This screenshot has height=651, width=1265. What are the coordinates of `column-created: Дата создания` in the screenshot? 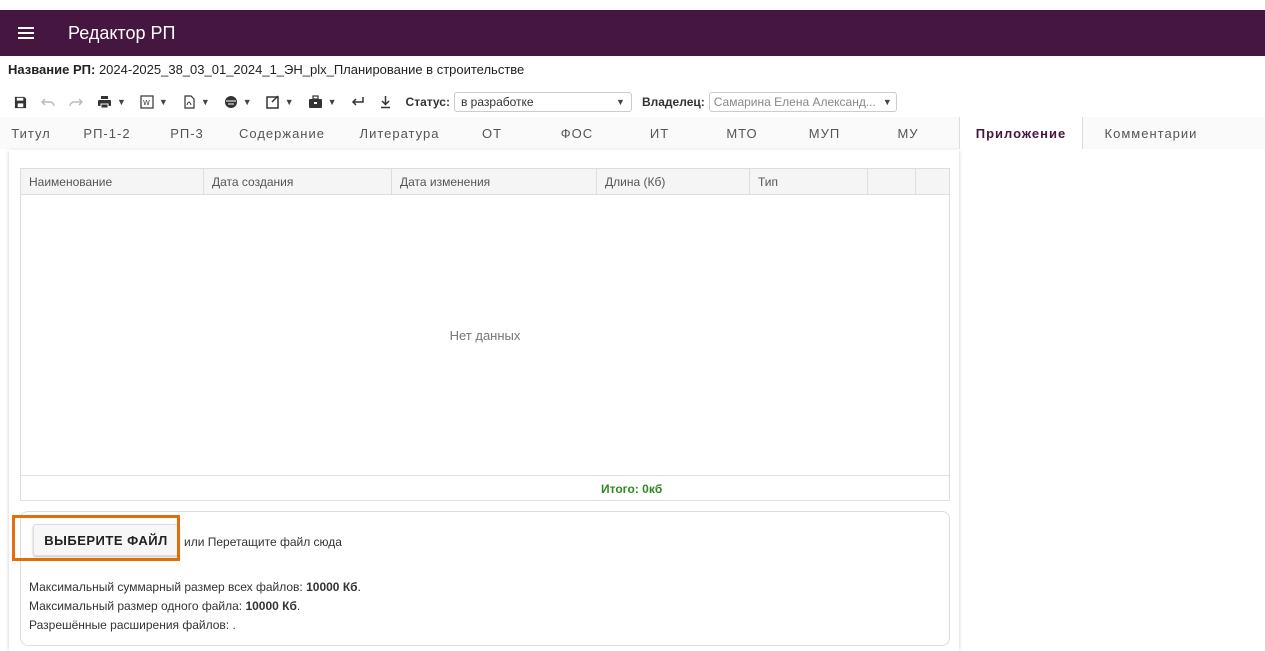 It's located at (298, 181).